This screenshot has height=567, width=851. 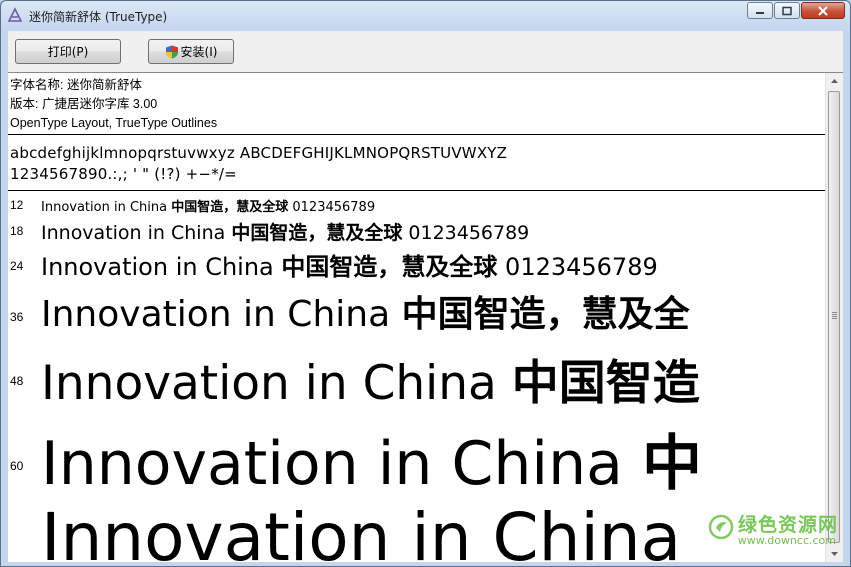 What do you see at coordinates (17, 317) in the screenshot?
I see `sample-size-label: 36` at bounding box center [17, 317].